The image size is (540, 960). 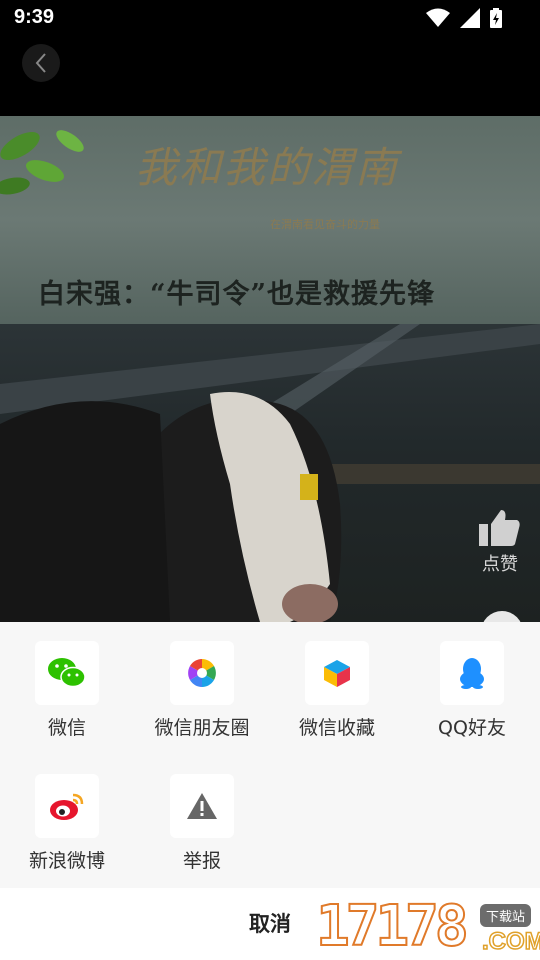 What do you see at coordinates (270, 18) in the screenshot?
I see `status-bar: 9:39` at bounding box center [270, 18].